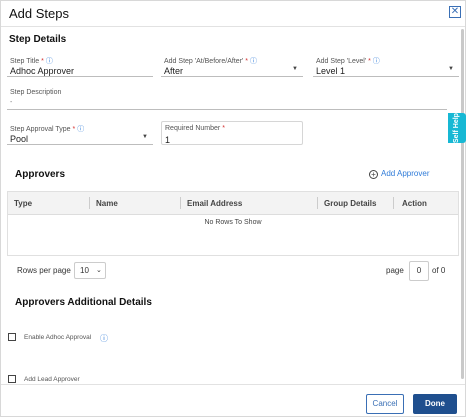 The height and width of the screenshot is (417, 466). I want to click on vertical-scrollbar, so click(462, 204).